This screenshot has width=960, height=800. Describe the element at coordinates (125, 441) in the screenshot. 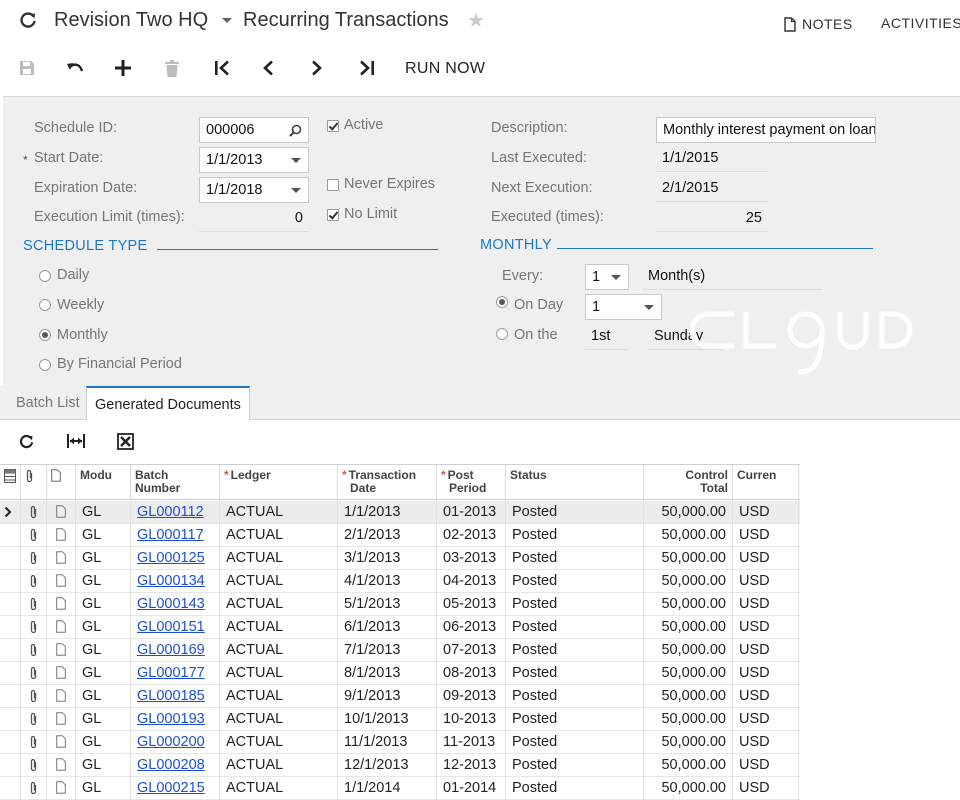

I see `export-excel-icon` at that location.